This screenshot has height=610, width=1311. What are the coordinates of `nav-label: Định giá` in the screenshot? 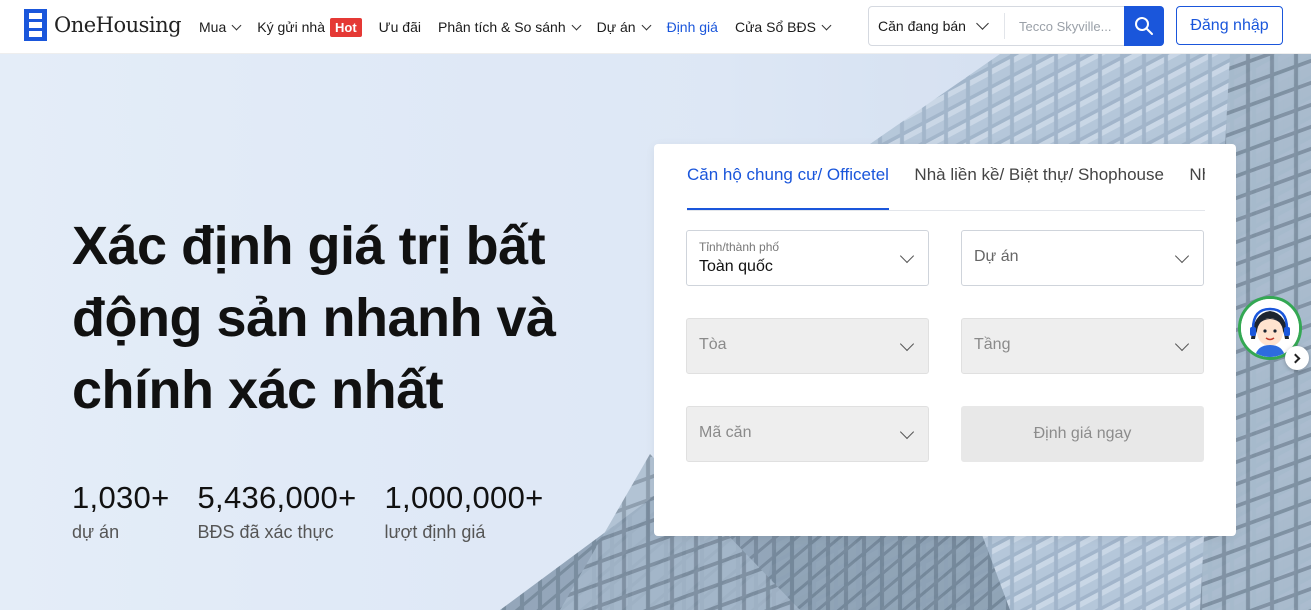 It's located at (692, 27).